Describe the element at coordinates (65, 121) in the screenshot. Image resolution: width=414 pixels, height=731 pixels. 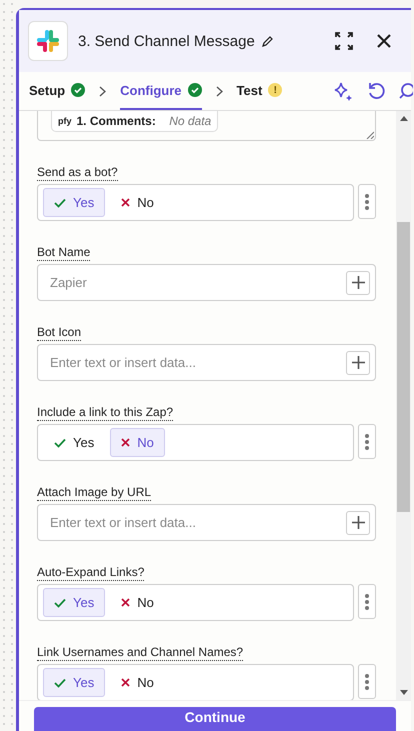
I see `app-logo-icon: pfy` at that location.